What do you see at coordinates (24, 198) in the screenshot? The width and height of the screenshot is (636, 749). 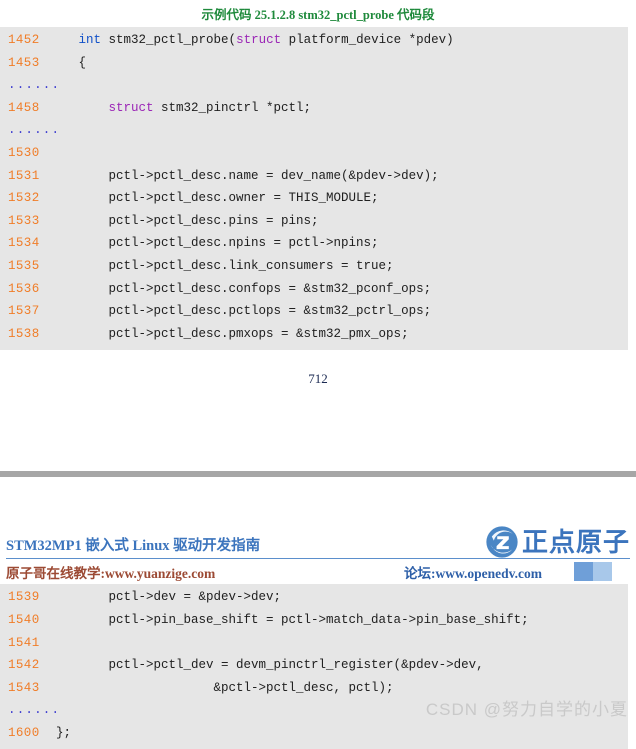 I see `line-number: 1532` at bounding box center [24, 198].